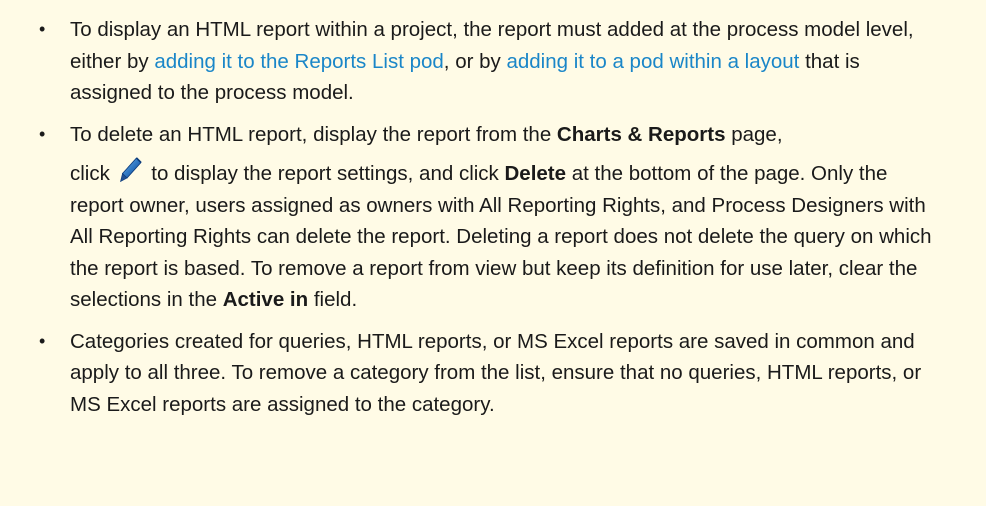 This screenshot has height=506, width=986. What do you see at coordinates (131, 170) in the screenshot?
I see `pencil-icon` at bounding box center [131, 170].